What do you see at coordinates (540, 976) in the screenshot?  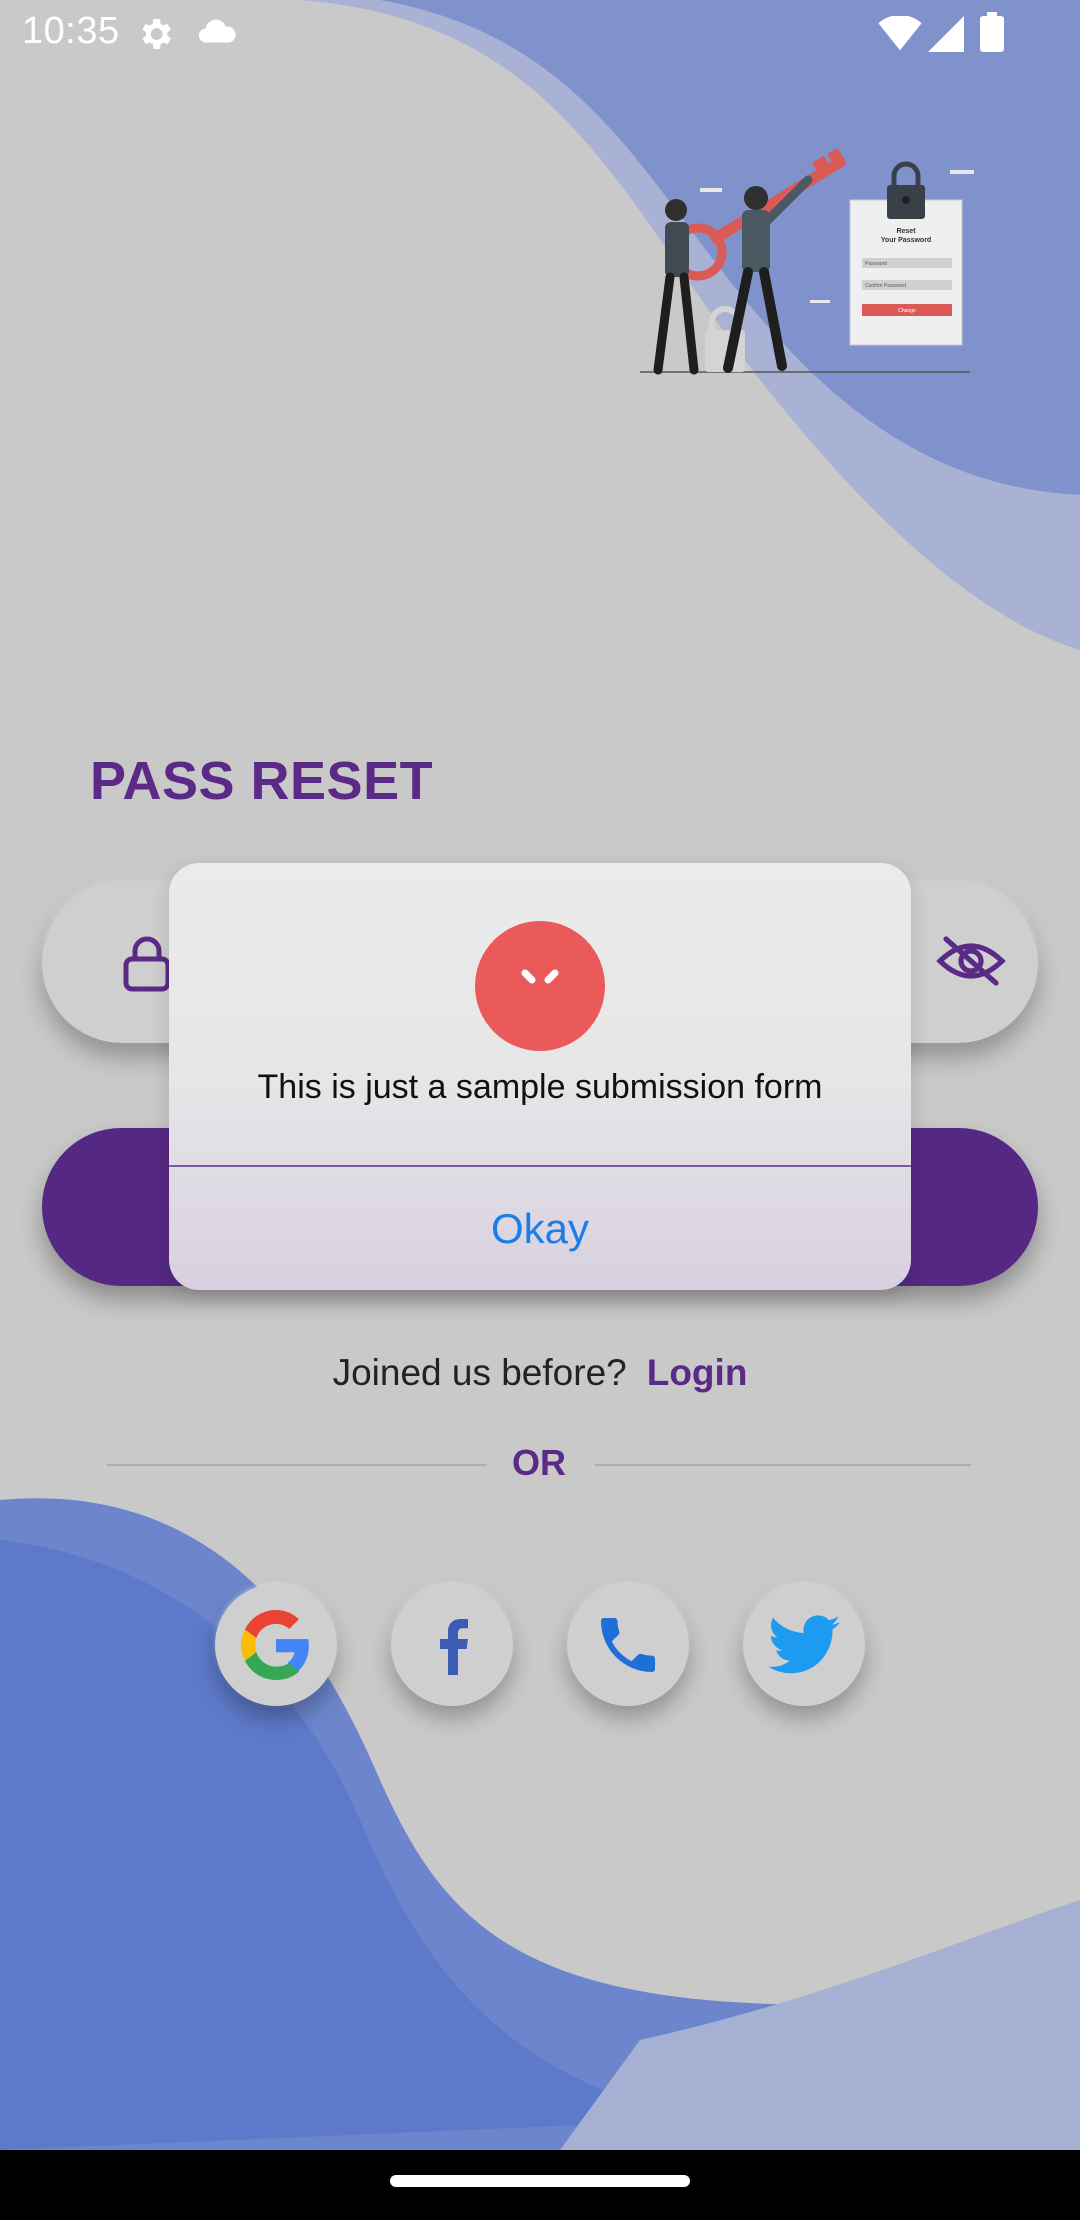 I see `error-face-icon` at bounding box center [540, 976].